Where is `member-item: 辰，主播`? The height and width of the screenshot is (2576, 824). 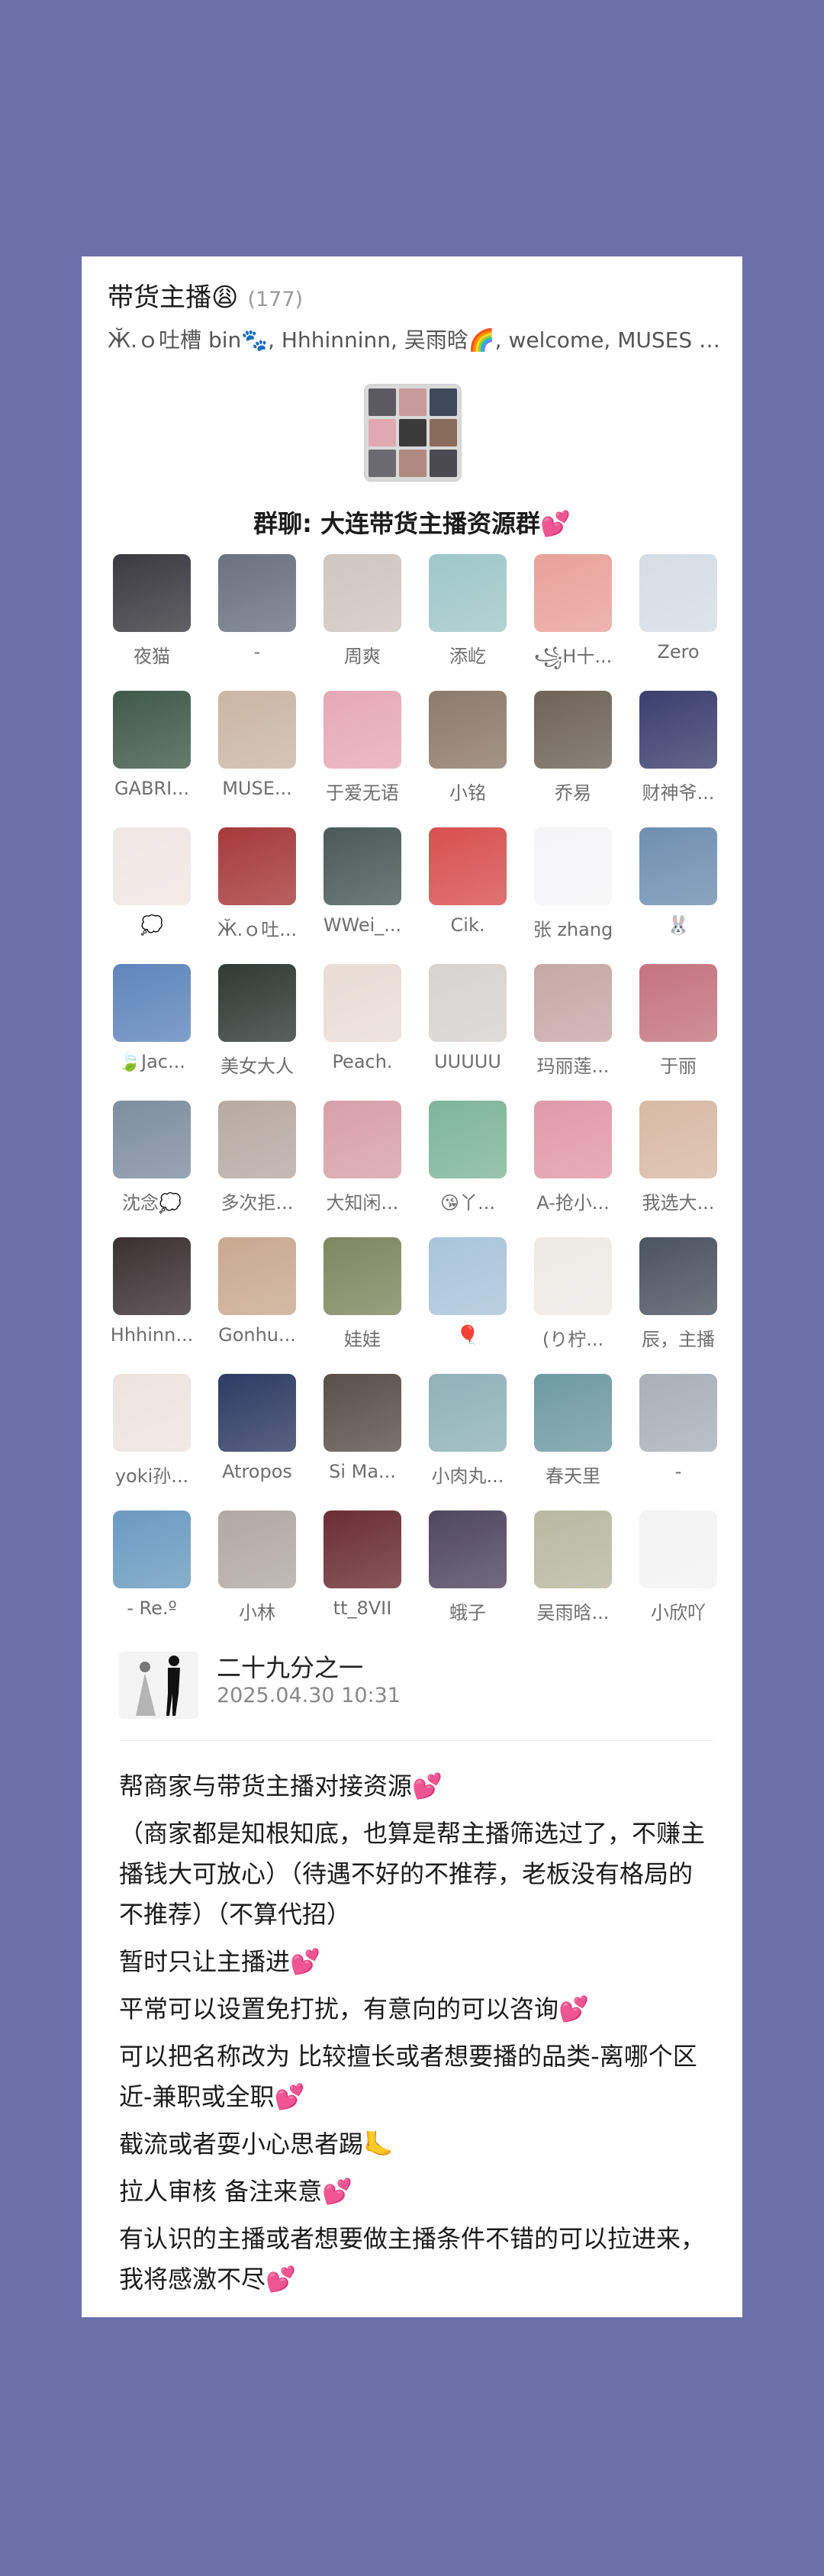
member-item: 辰，主播 is located at coordinates (679, 1305).